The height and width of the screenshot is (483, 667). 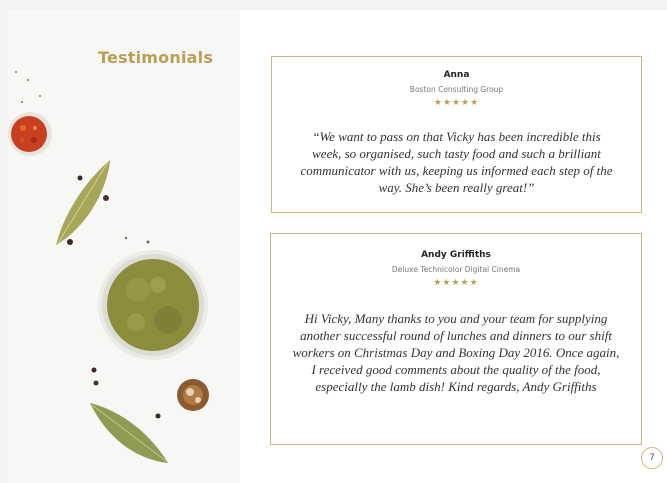 I want to click on testimonial-company: Deluxe Technicolor Digital Cinema, so click(x=456, y=269).